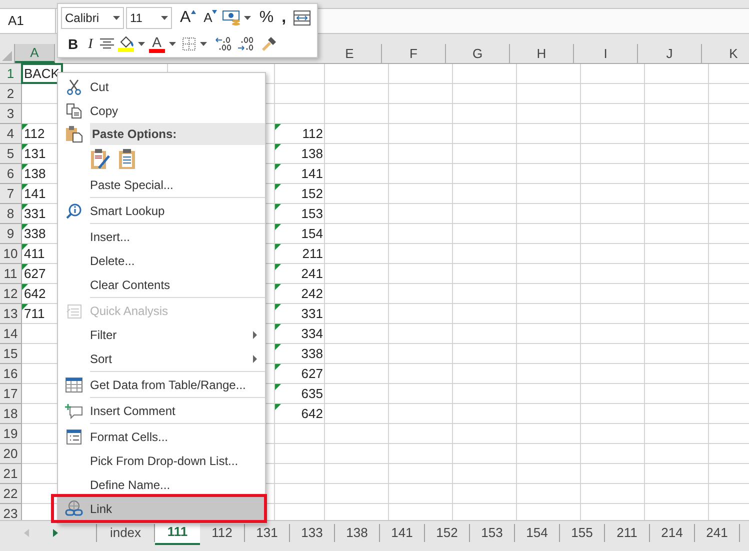  Describe the element at coordinates (107, 44) in the screenshot. I see `align-center-icon` at that location.